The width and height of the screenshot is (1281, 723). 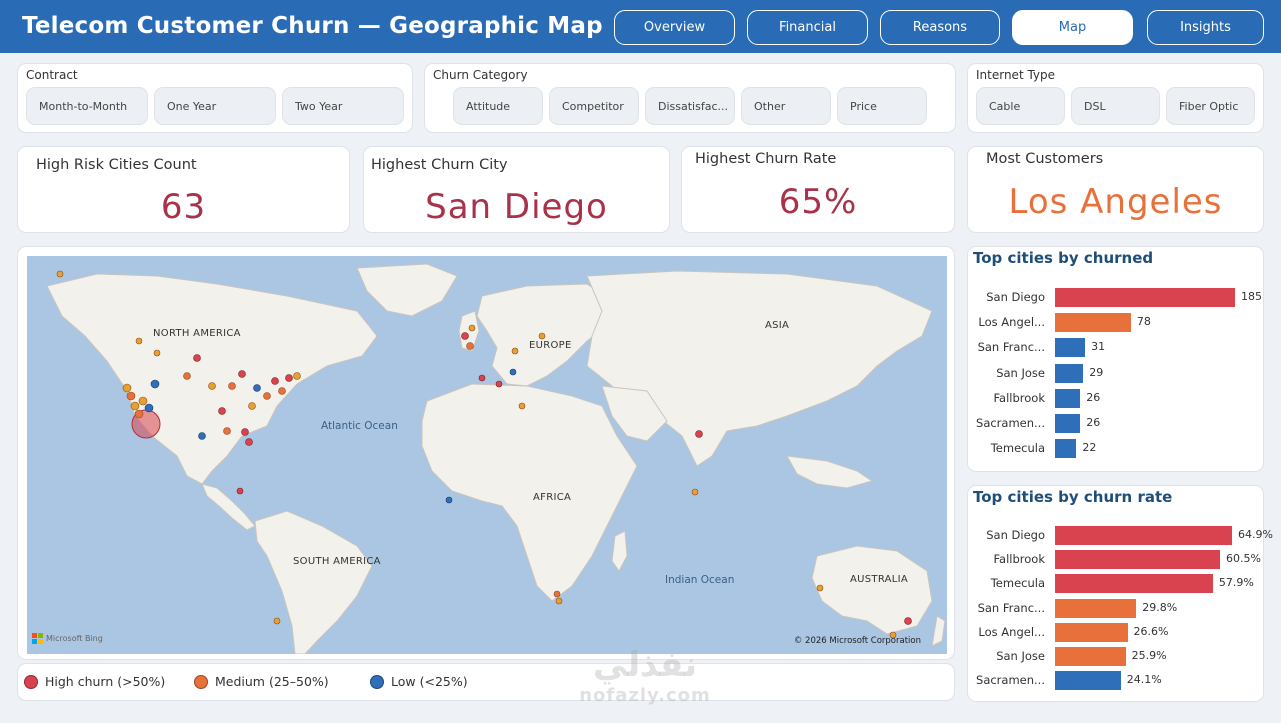 What do you see at coordinates (1115, 423) in the screenshot?
I see `top-churned-row: Sacramen... 26` at bounding box center [1115, 423].